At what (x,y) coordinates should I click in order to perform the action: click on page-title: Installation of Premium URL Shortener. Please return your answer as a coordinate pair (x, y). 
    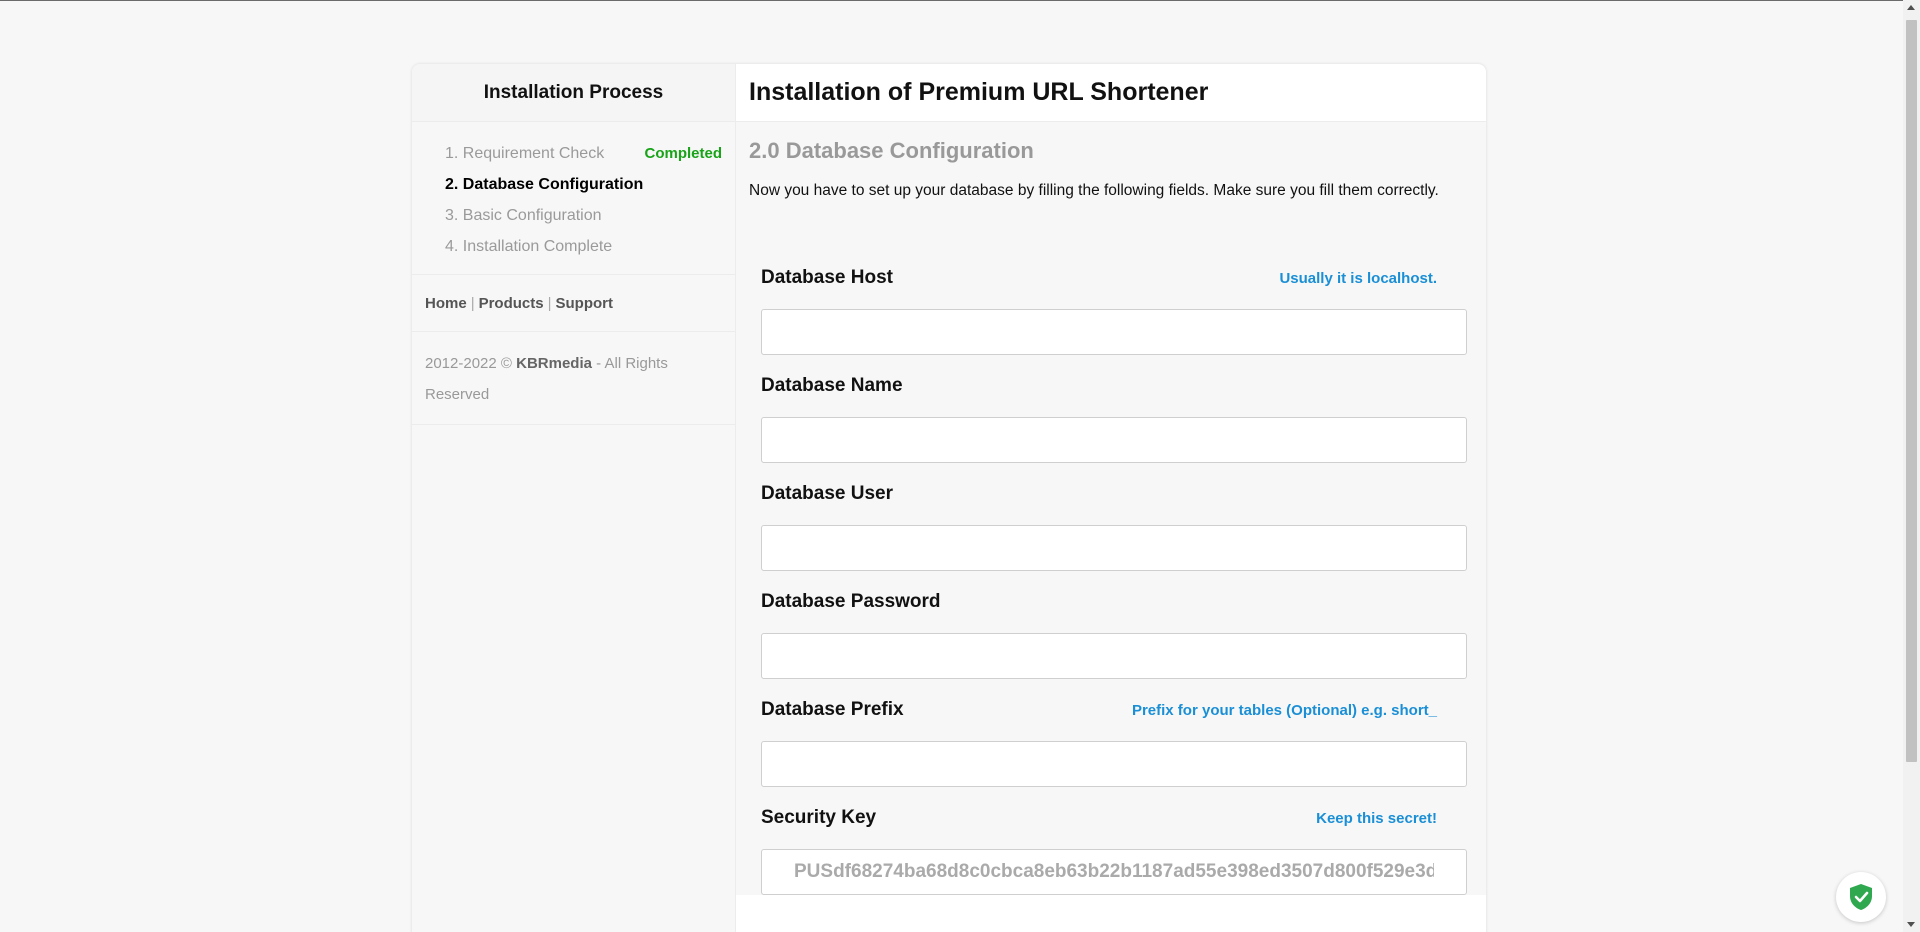
    Looking at the image, I should click on (1111, 93).